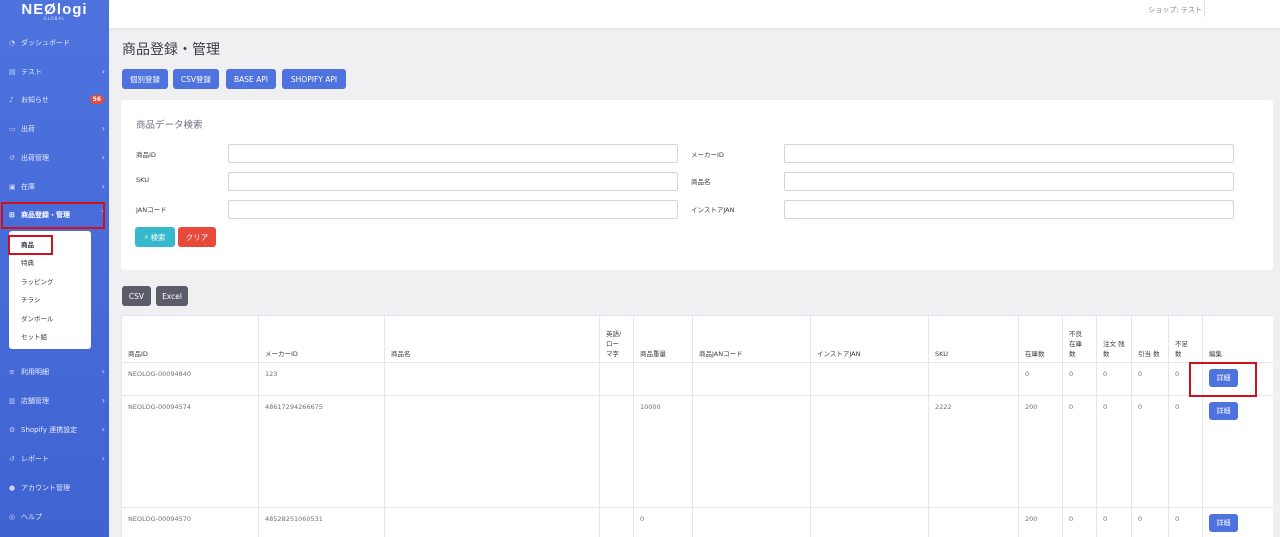 The image size is (1280, 537). I want to click on store-icon: ▥, so click(12, 400).